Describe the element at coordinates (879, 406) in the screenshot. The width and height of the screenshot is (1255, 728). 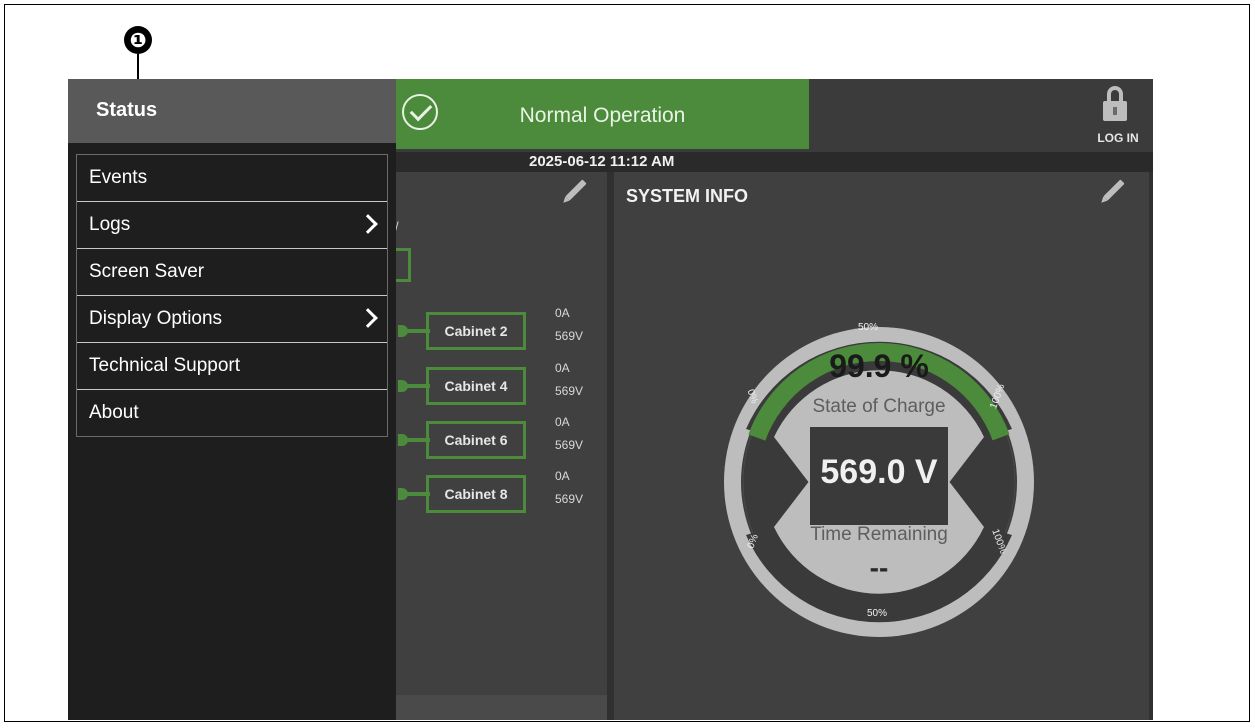
I see `state-of-charge-label: State of Charge` at that location.